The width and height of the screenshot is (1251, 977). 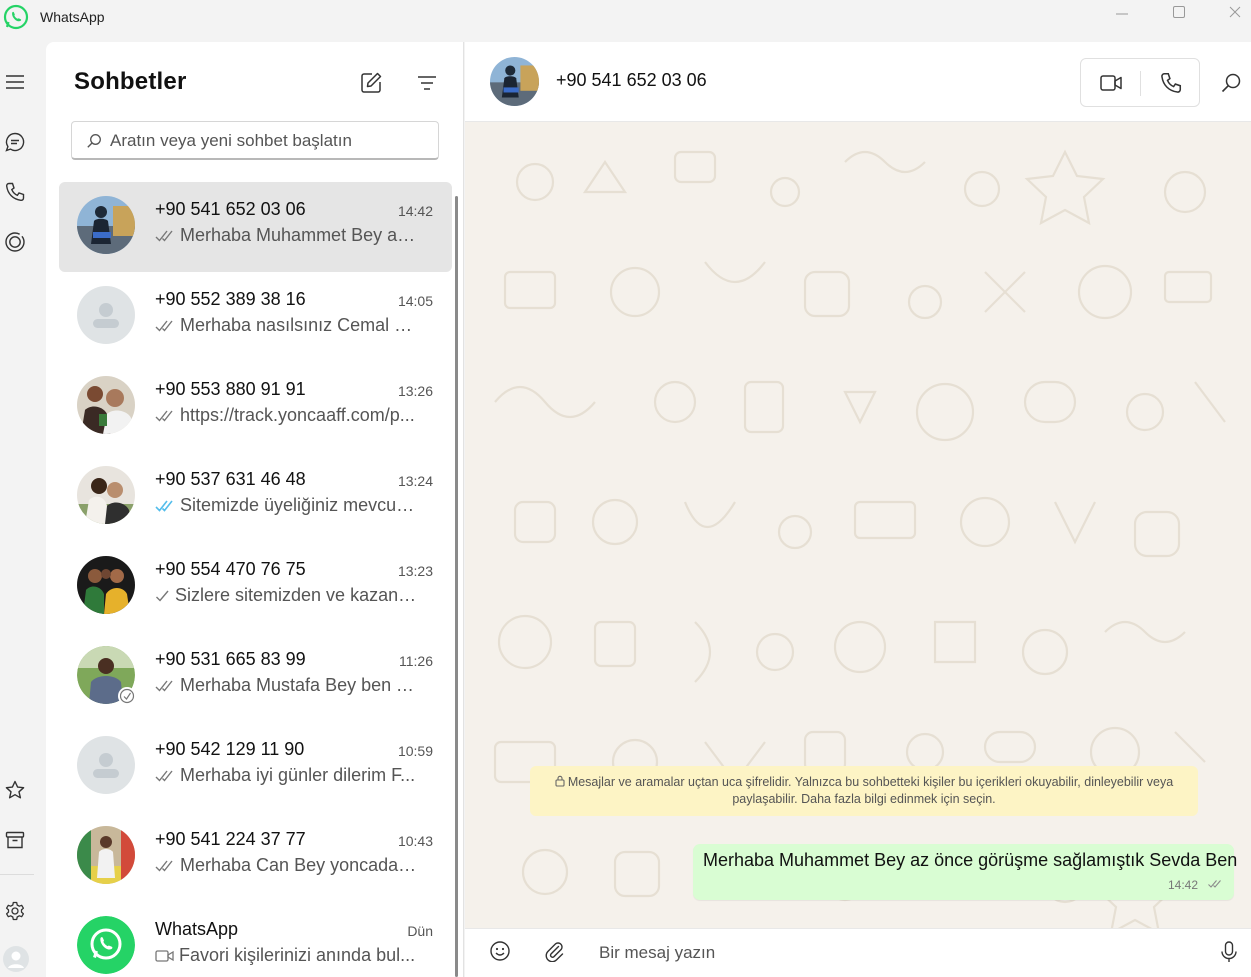 What do you see at coordinates (415, 301) in the screenshot?
I see `chat-time: 14:05` at bounding box center [415, 301].